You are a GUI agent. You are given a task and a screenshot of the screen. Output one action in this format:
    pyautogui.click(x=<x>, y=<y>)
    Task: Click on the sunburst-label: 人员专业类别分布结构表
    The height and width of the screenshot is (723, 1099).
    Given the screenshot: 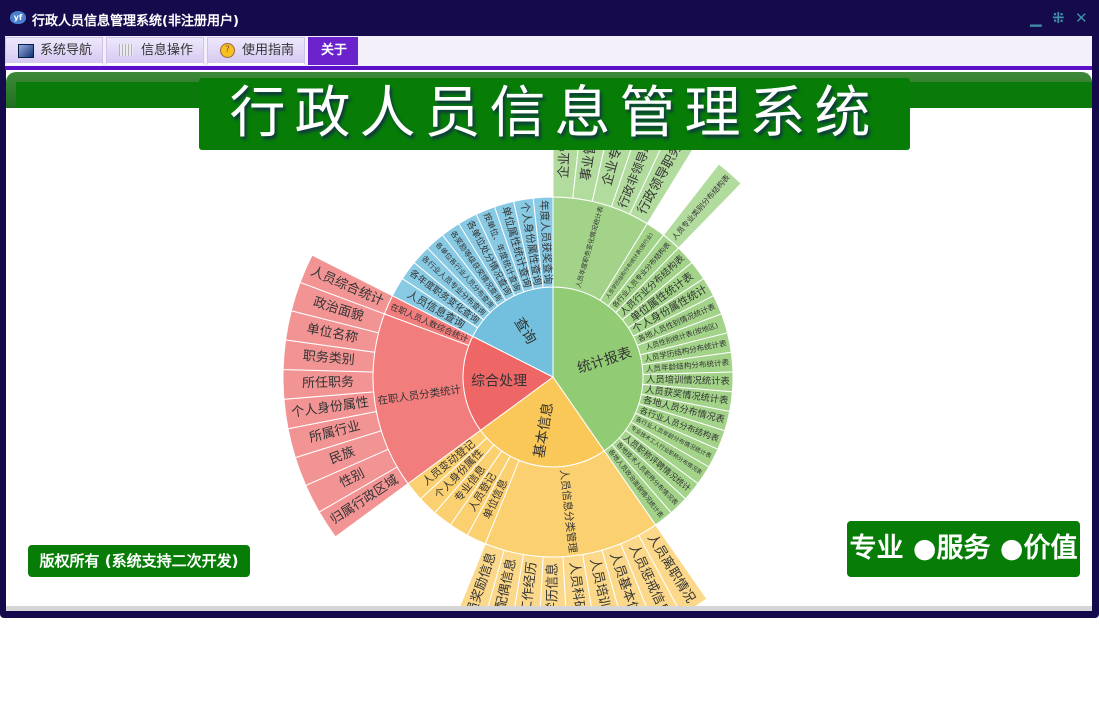 What is the action you would take?
    pyautogui.click(x=700, y=207)
    